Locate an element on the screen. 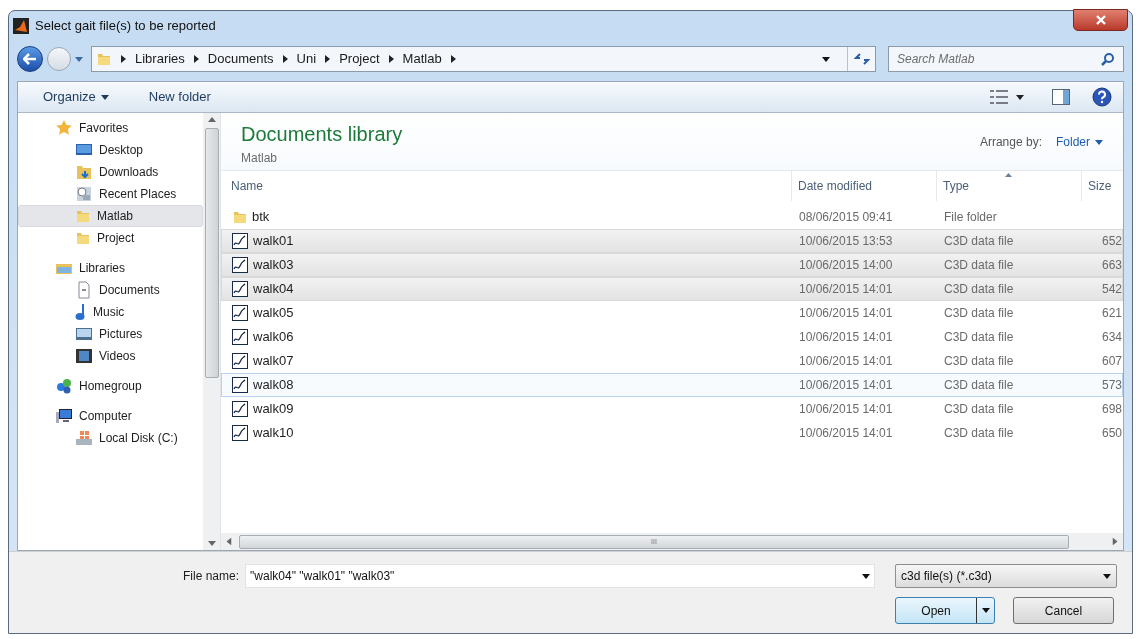 This screenshot has width=1141, height=639. help-icon is located at coordinates (1102, 97).